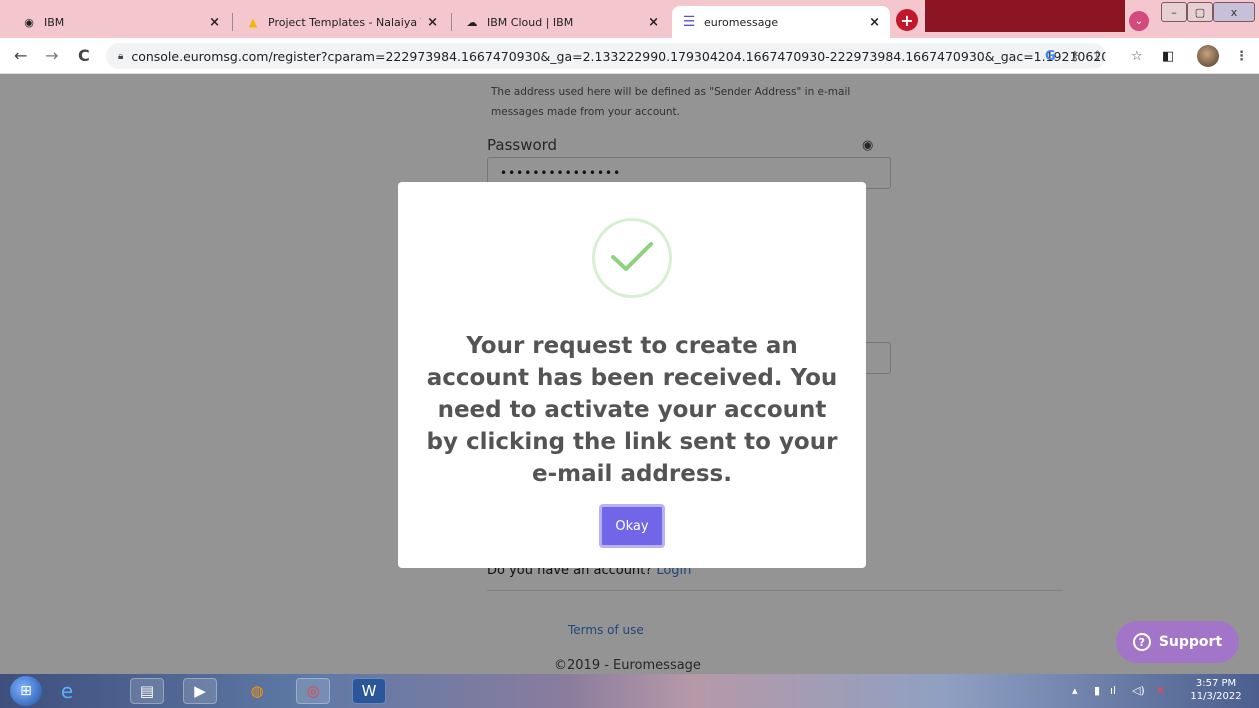 This screenshot has width=1259, height=708. What do you see at coordinates (1097, 690) in the screenshot?
I see `battery-icon: ▮` at bounding box center [1097, 690].